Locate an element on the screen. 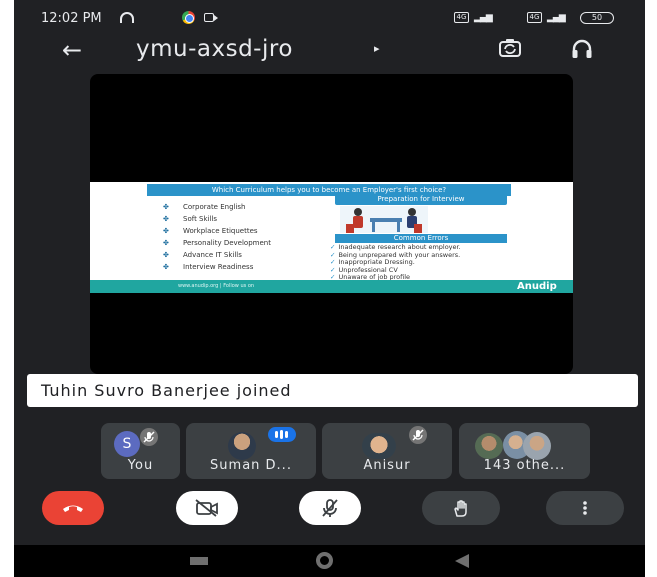 The height and width of the screenshot is (577, 657). participant-name: You is located at coordinates (140, 465).